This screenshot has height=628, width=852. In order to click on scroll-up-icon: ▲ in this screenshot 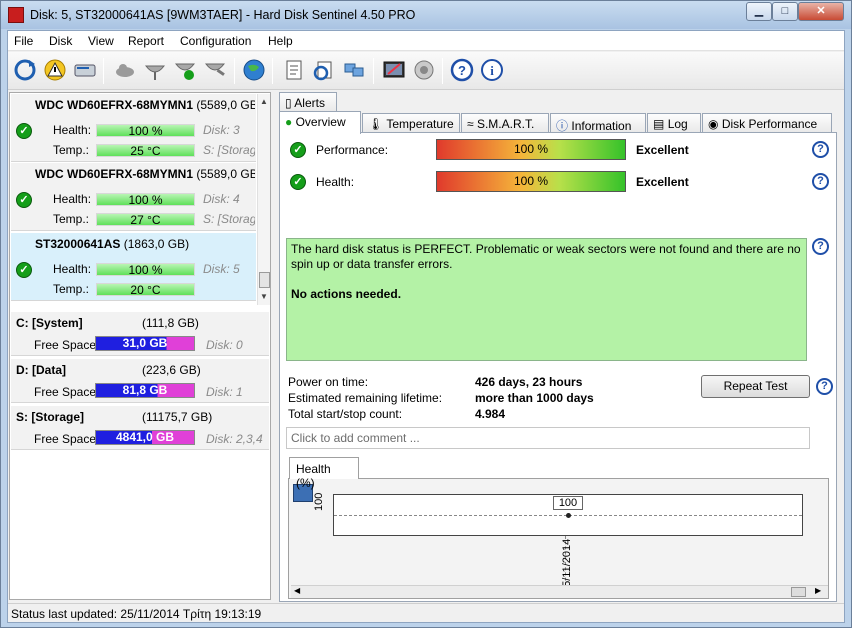, I will do `click(264, 101)`.